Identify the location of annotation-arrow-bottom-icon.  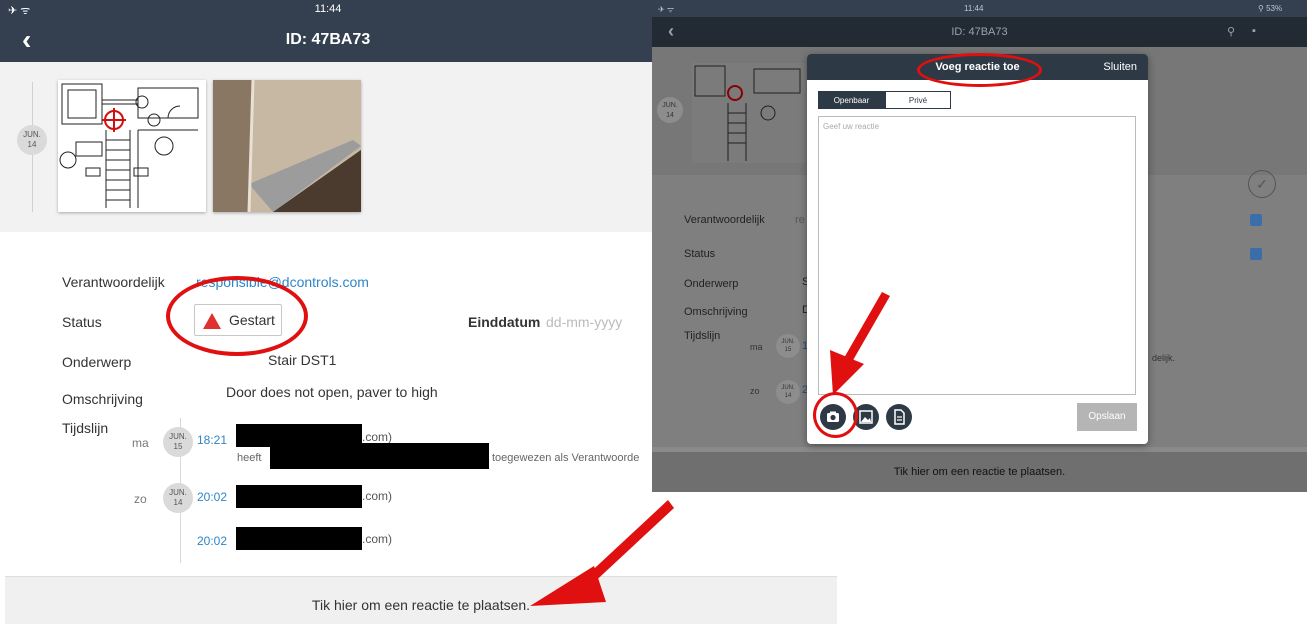
(602, 553).